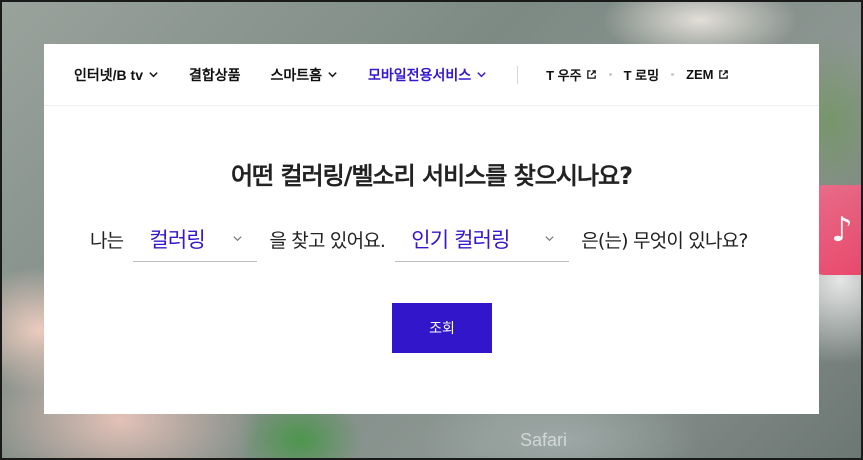 The width and height of the screenshot is (863, 460). I want to click on nav-item-label: 결합상품, so click(214, 74).